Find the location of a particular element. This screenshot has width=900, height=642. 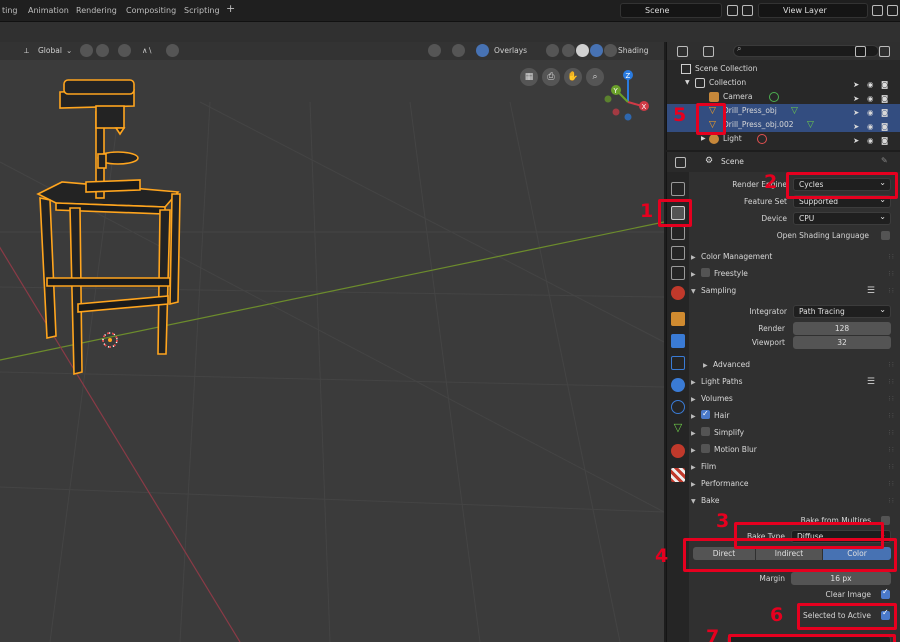

transform-orientation-dropdown: Global is located at coordinates (50, 51).